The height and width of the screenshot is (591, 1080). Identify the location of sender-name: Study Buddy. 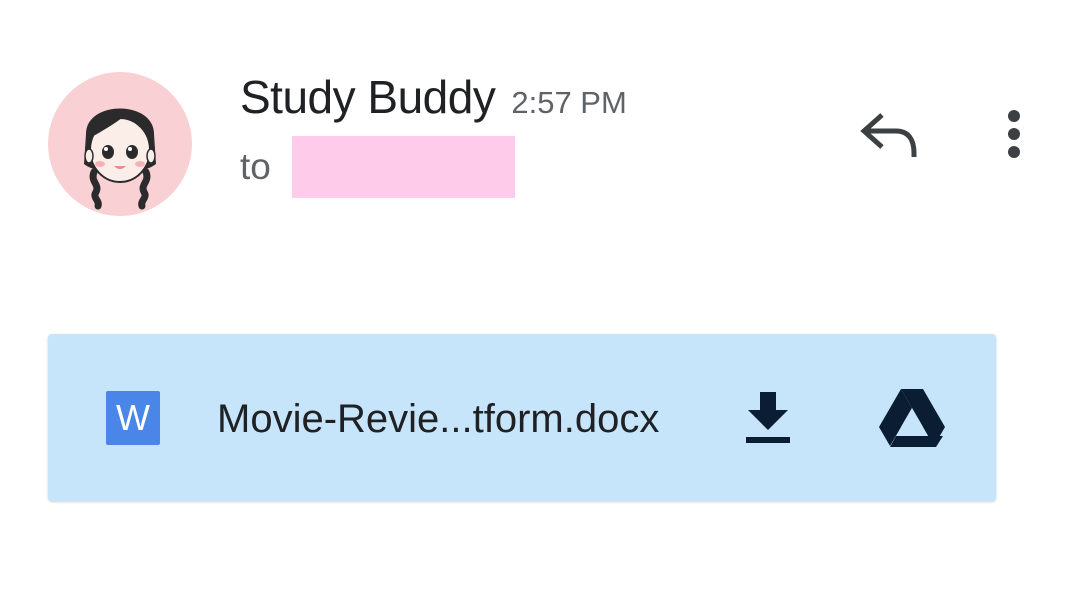
(368, 97).